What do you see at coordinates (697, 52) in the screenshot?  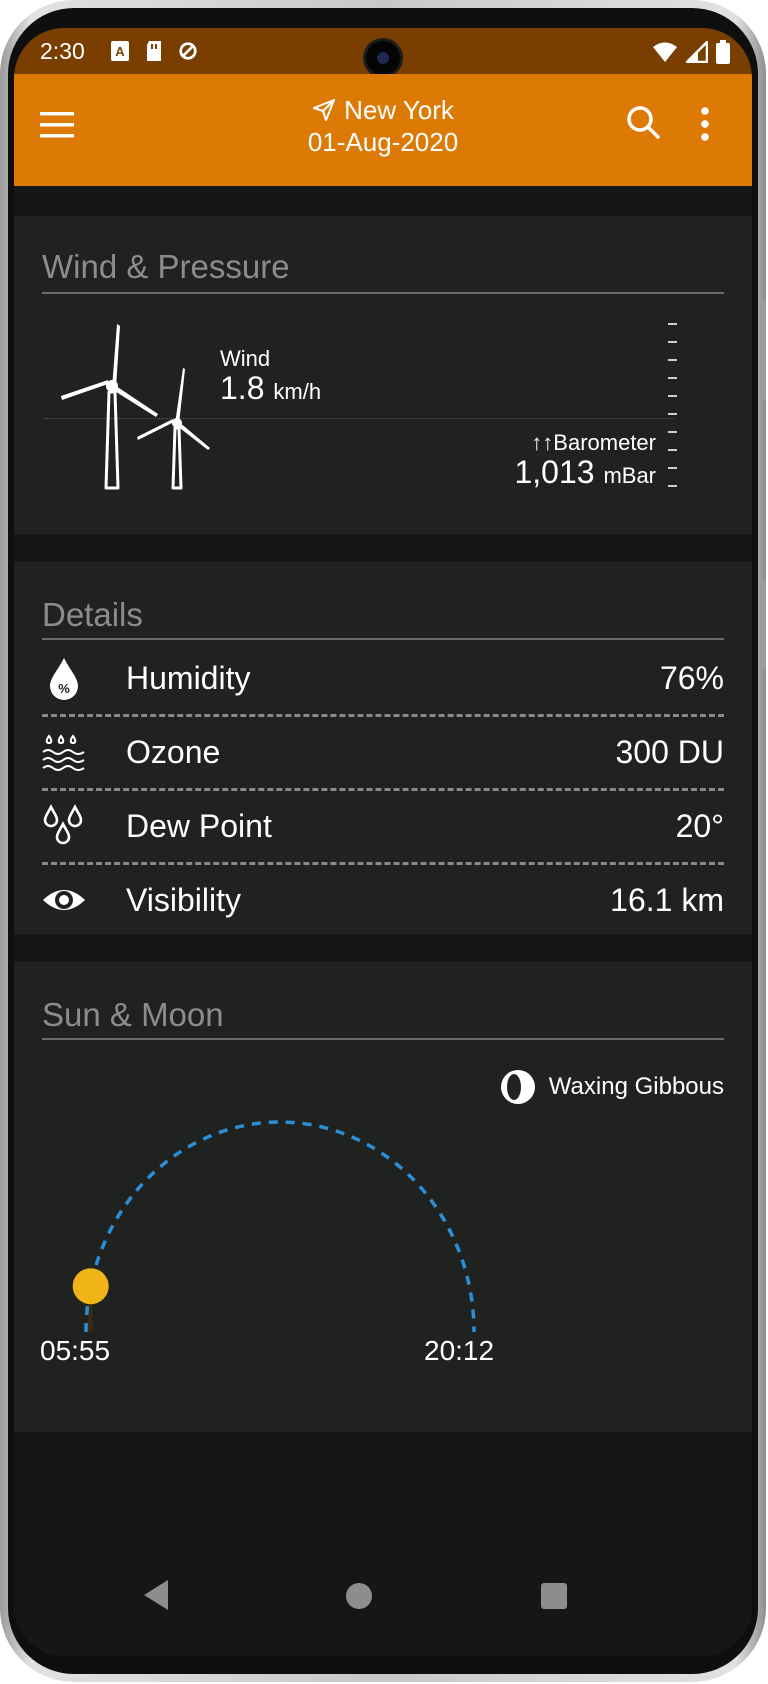 I see `signal-icon` at bounding box center [697, 52].